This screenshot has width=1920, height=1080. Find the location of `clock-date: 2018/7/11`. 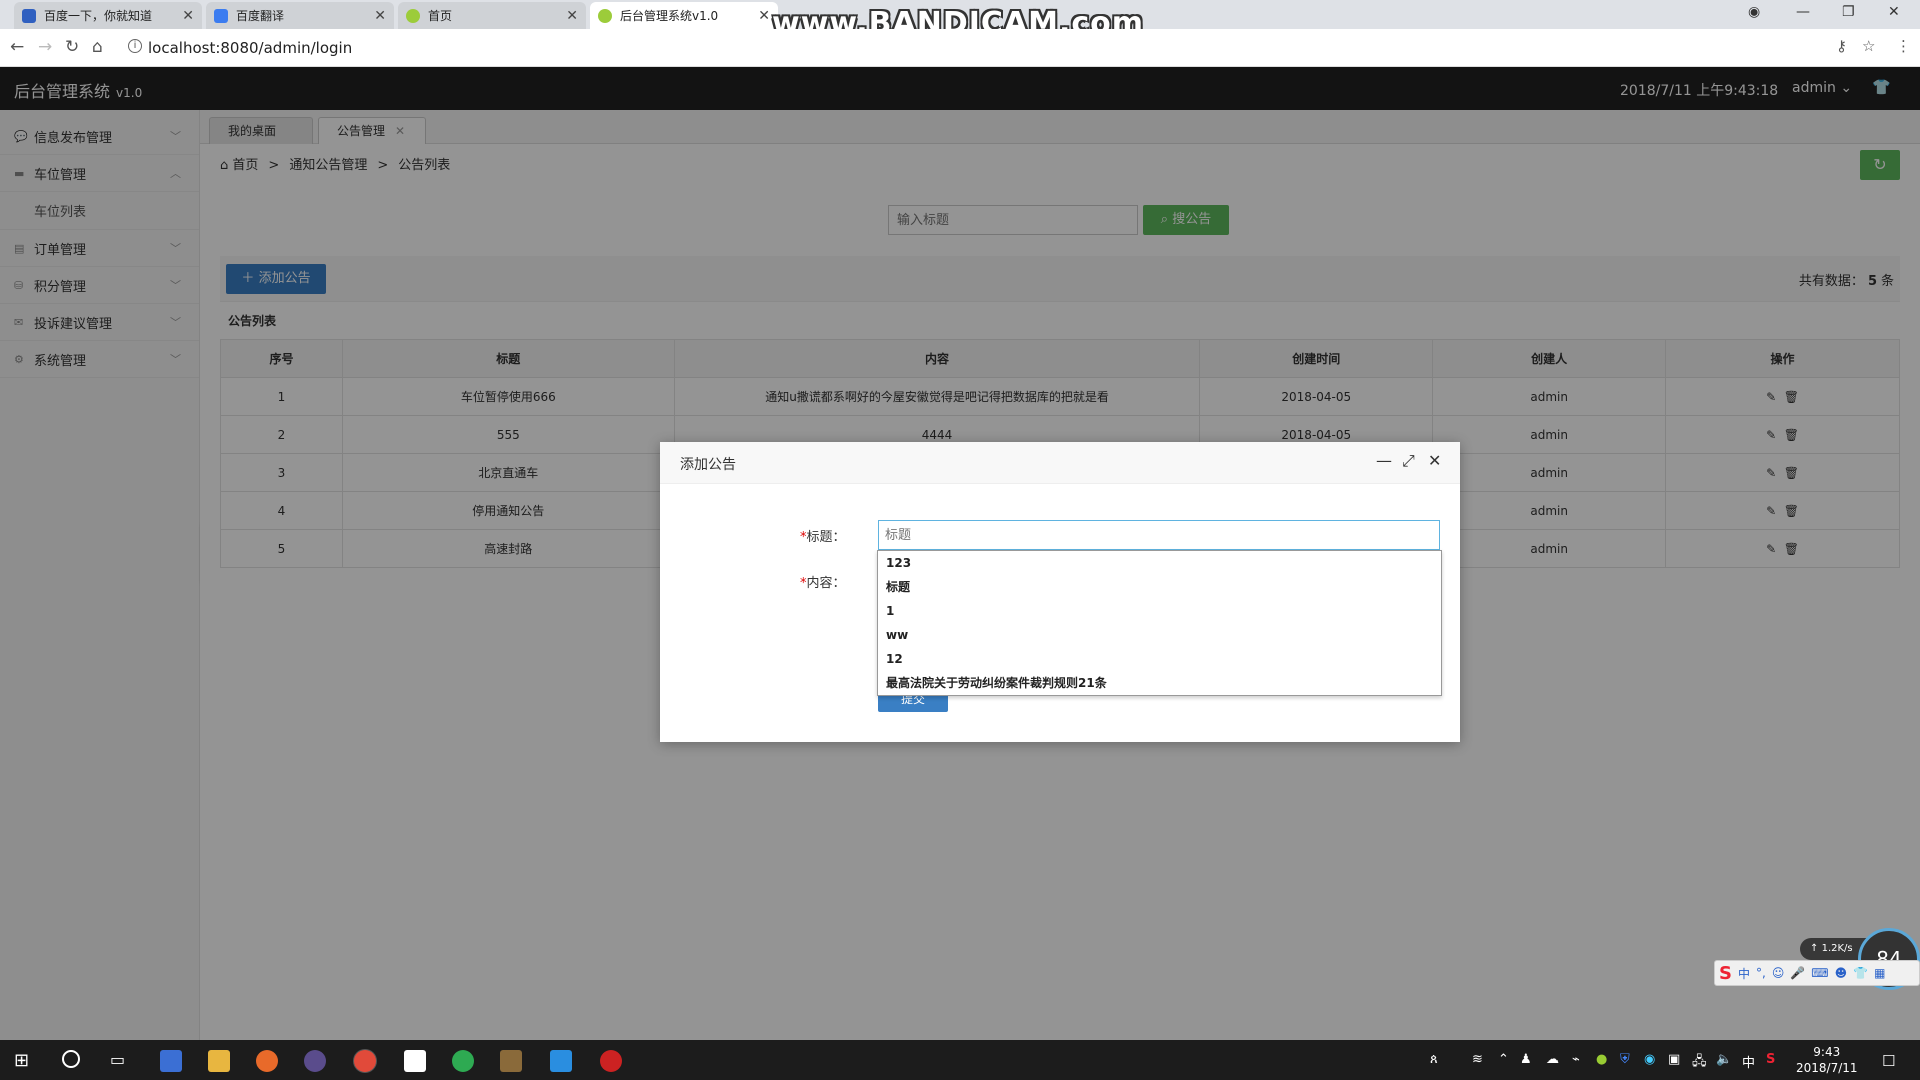

clock-date: 2018/7/11 is located at coordinates (1827, 1068).